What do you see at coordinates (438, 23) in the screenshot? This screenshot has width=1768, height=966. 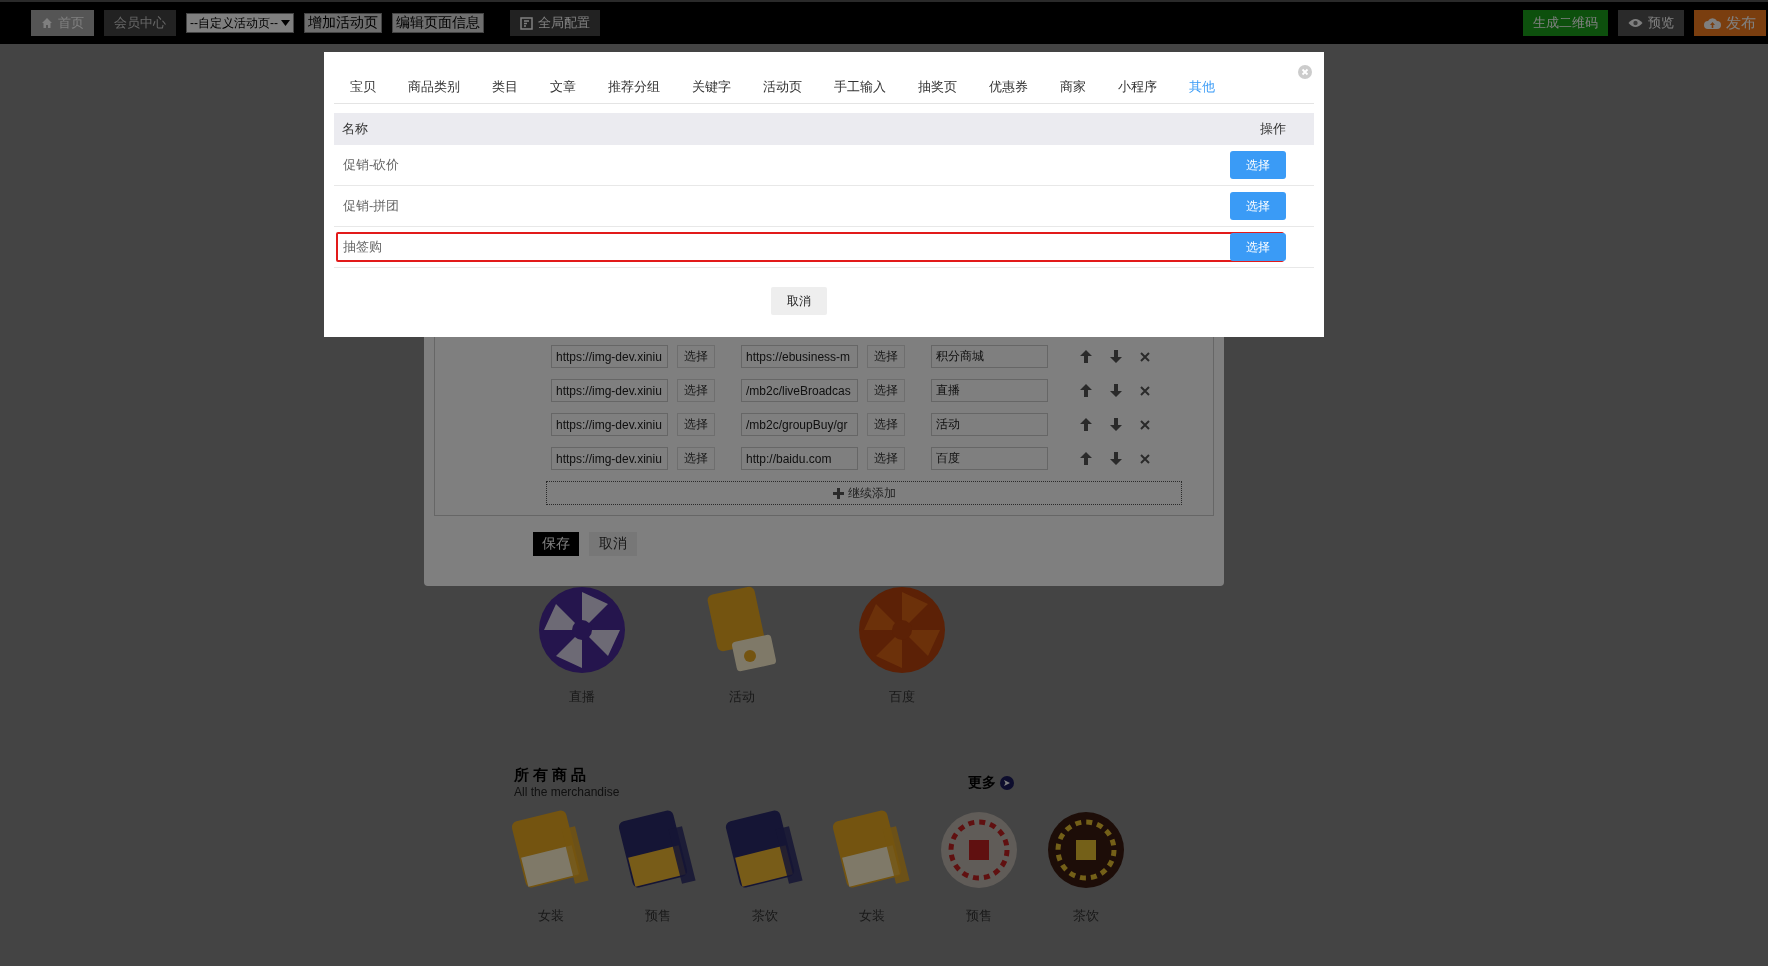 I see `edit-page-info-button: 编辑页面信息` at bounding box center [438, 23].